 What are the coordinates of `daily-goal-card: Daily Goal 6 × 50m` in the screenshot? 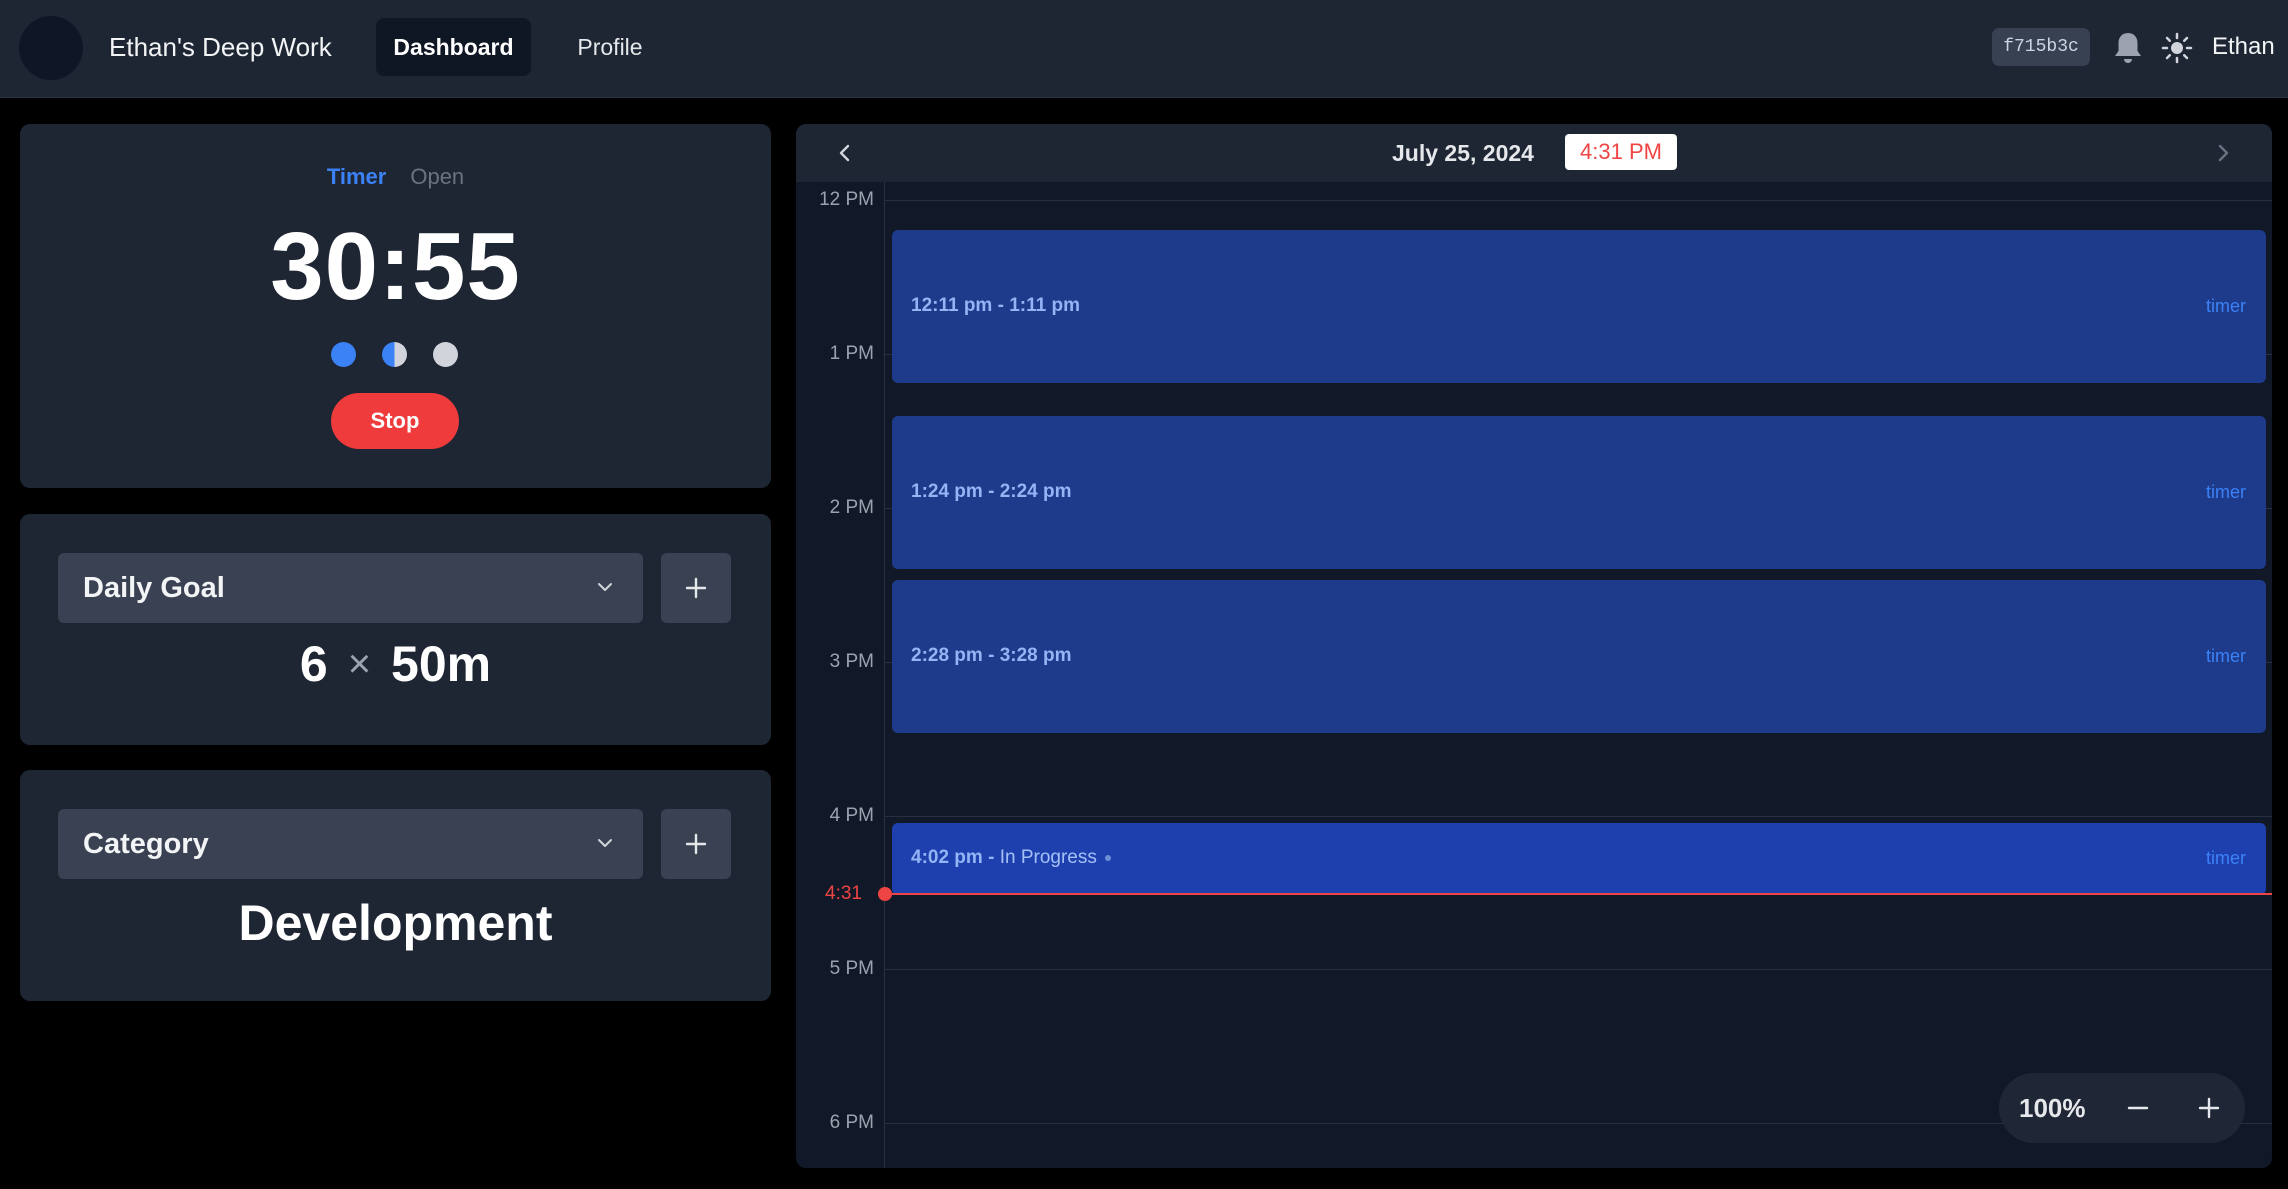 It's located at (395, 629).